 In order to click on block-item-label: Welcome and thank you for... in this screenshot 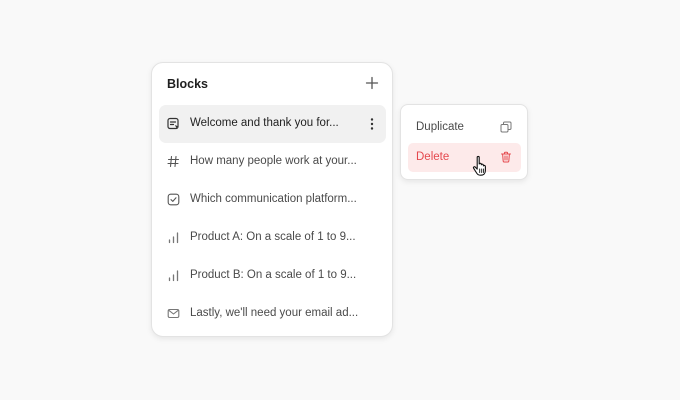, I will do `click(264, 123)`.